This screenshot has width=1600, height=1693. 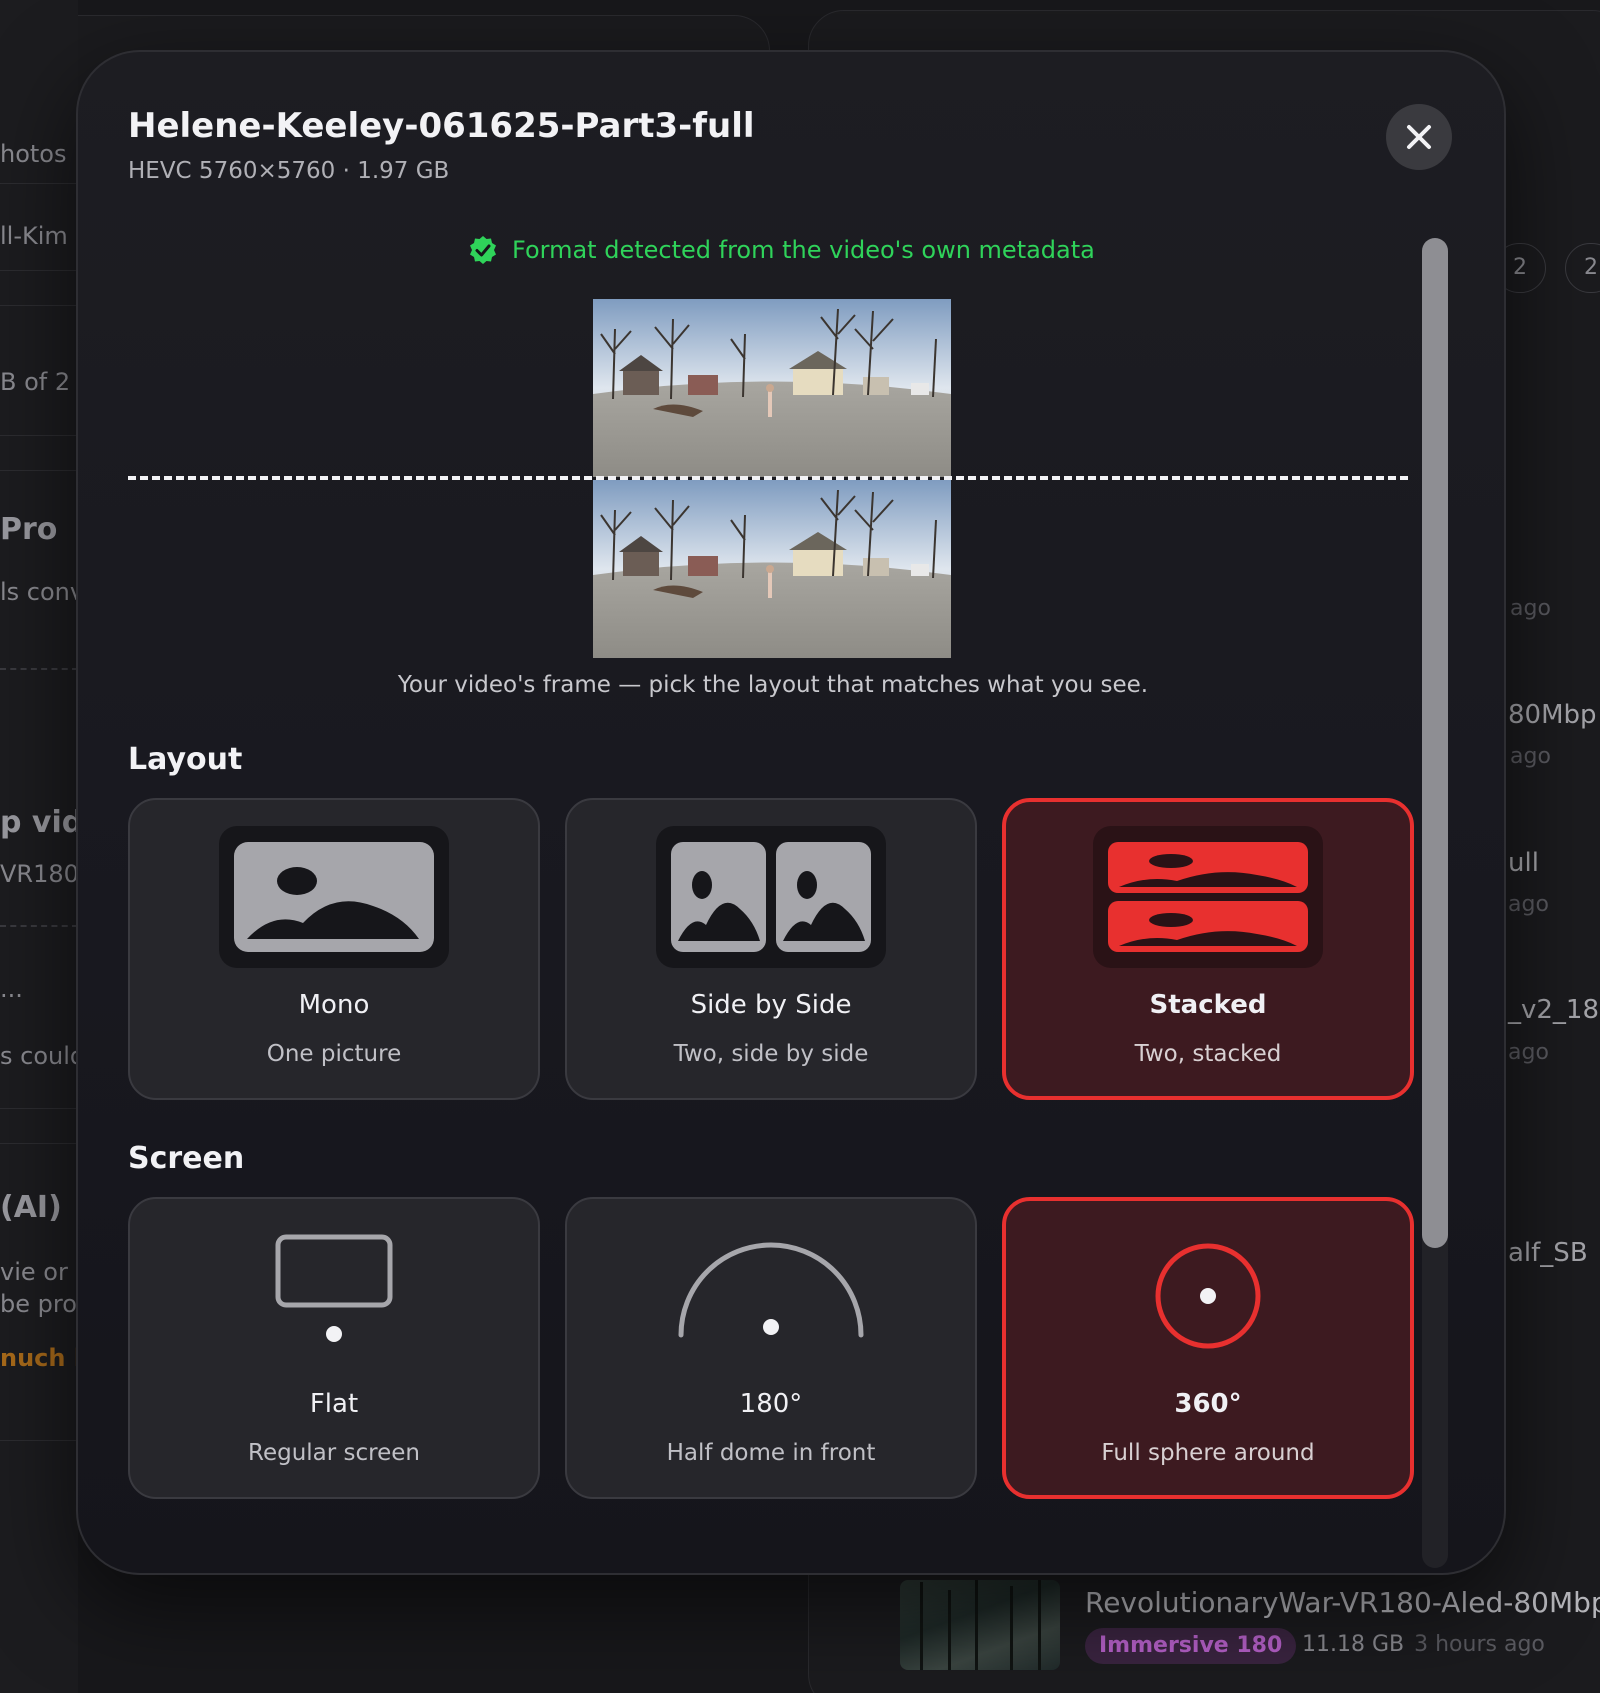 I want to click on half-dome-icon, so click(x=771, y=1290).